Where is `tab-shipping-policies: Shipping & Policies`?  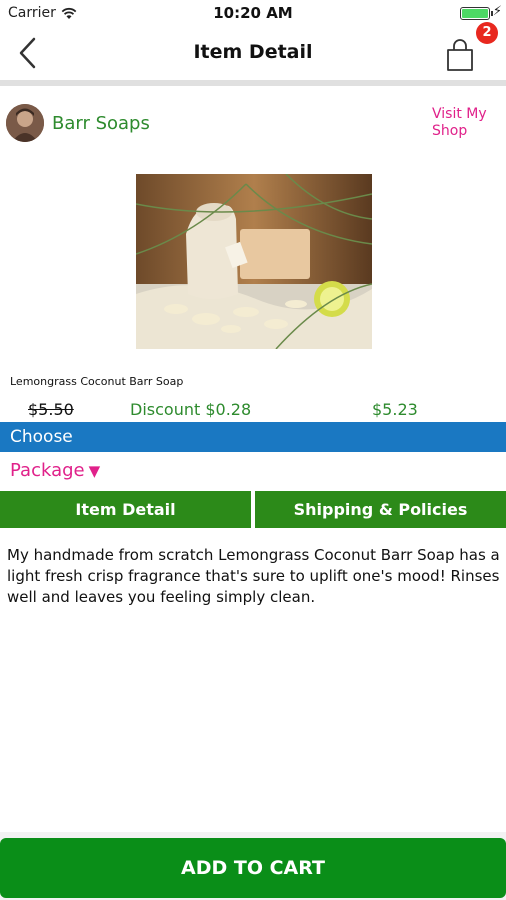
tab-shipping-policies: Shipping & Policies is located at coordinates (380, 509).